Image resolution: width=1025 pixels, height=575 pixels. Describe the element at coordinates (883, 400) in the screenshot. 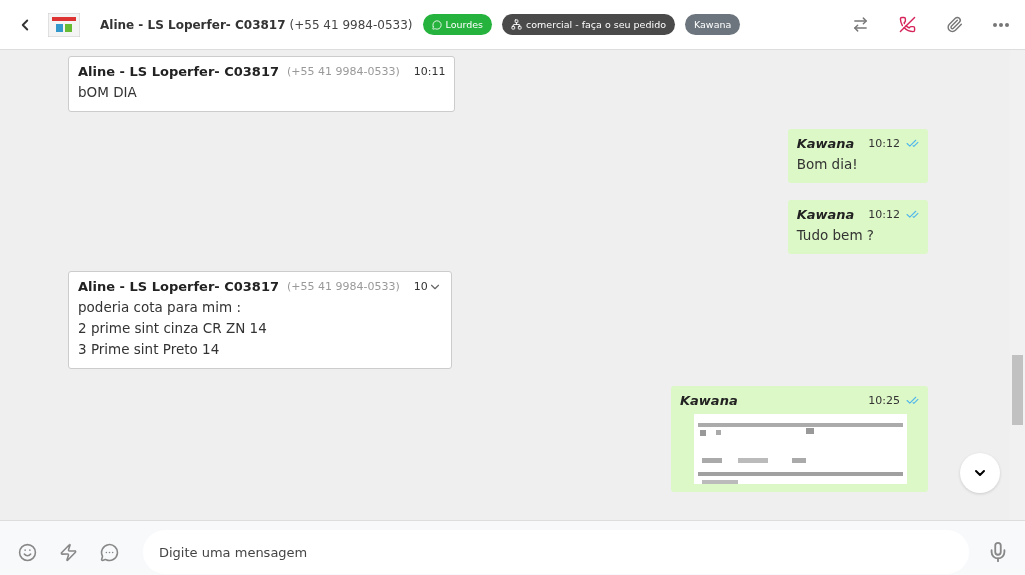

I see `message-time: 10:25` at that location.